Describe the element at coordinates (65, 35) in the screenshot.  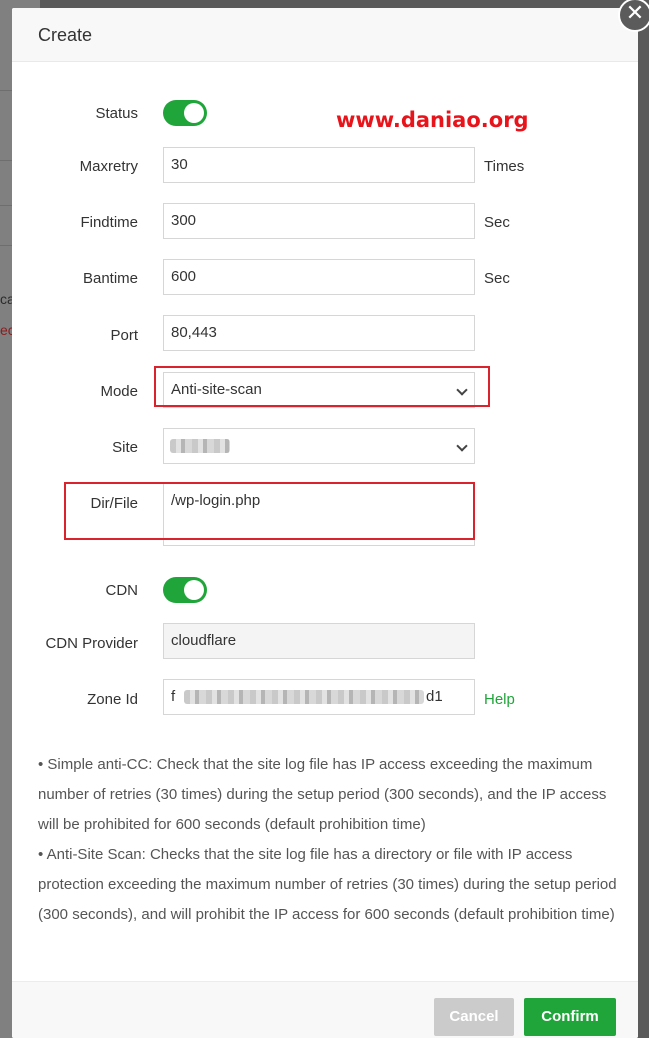
I see `dialog-title: Create` at that location.